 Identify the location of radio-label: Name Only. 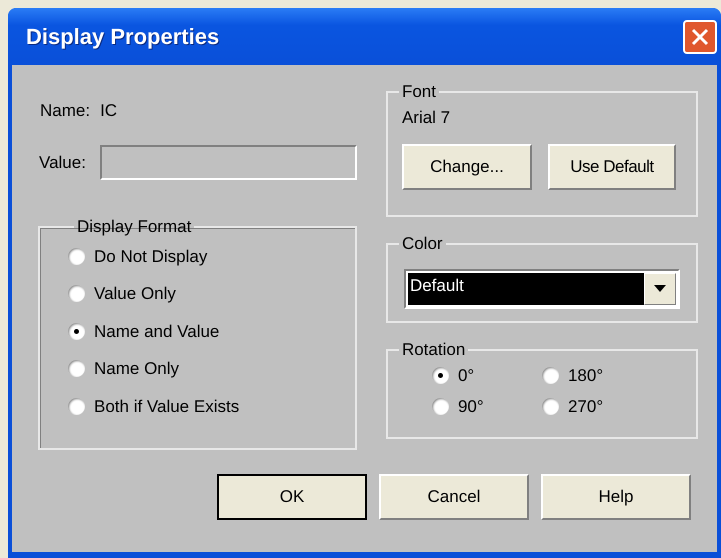
(137, 369).